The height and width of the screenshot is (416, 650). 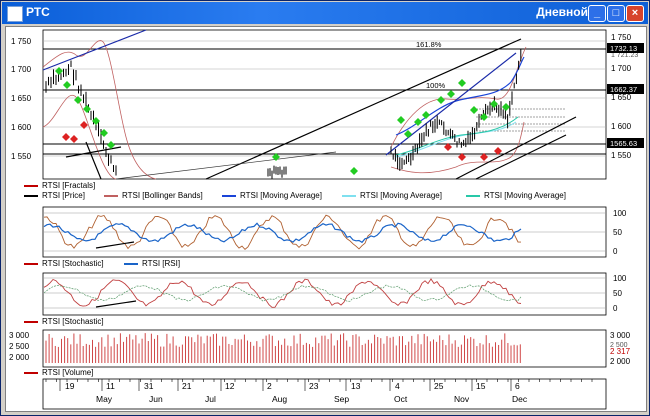 I want to click on price-tick-right: 1 650, so click(x=621, y=97).